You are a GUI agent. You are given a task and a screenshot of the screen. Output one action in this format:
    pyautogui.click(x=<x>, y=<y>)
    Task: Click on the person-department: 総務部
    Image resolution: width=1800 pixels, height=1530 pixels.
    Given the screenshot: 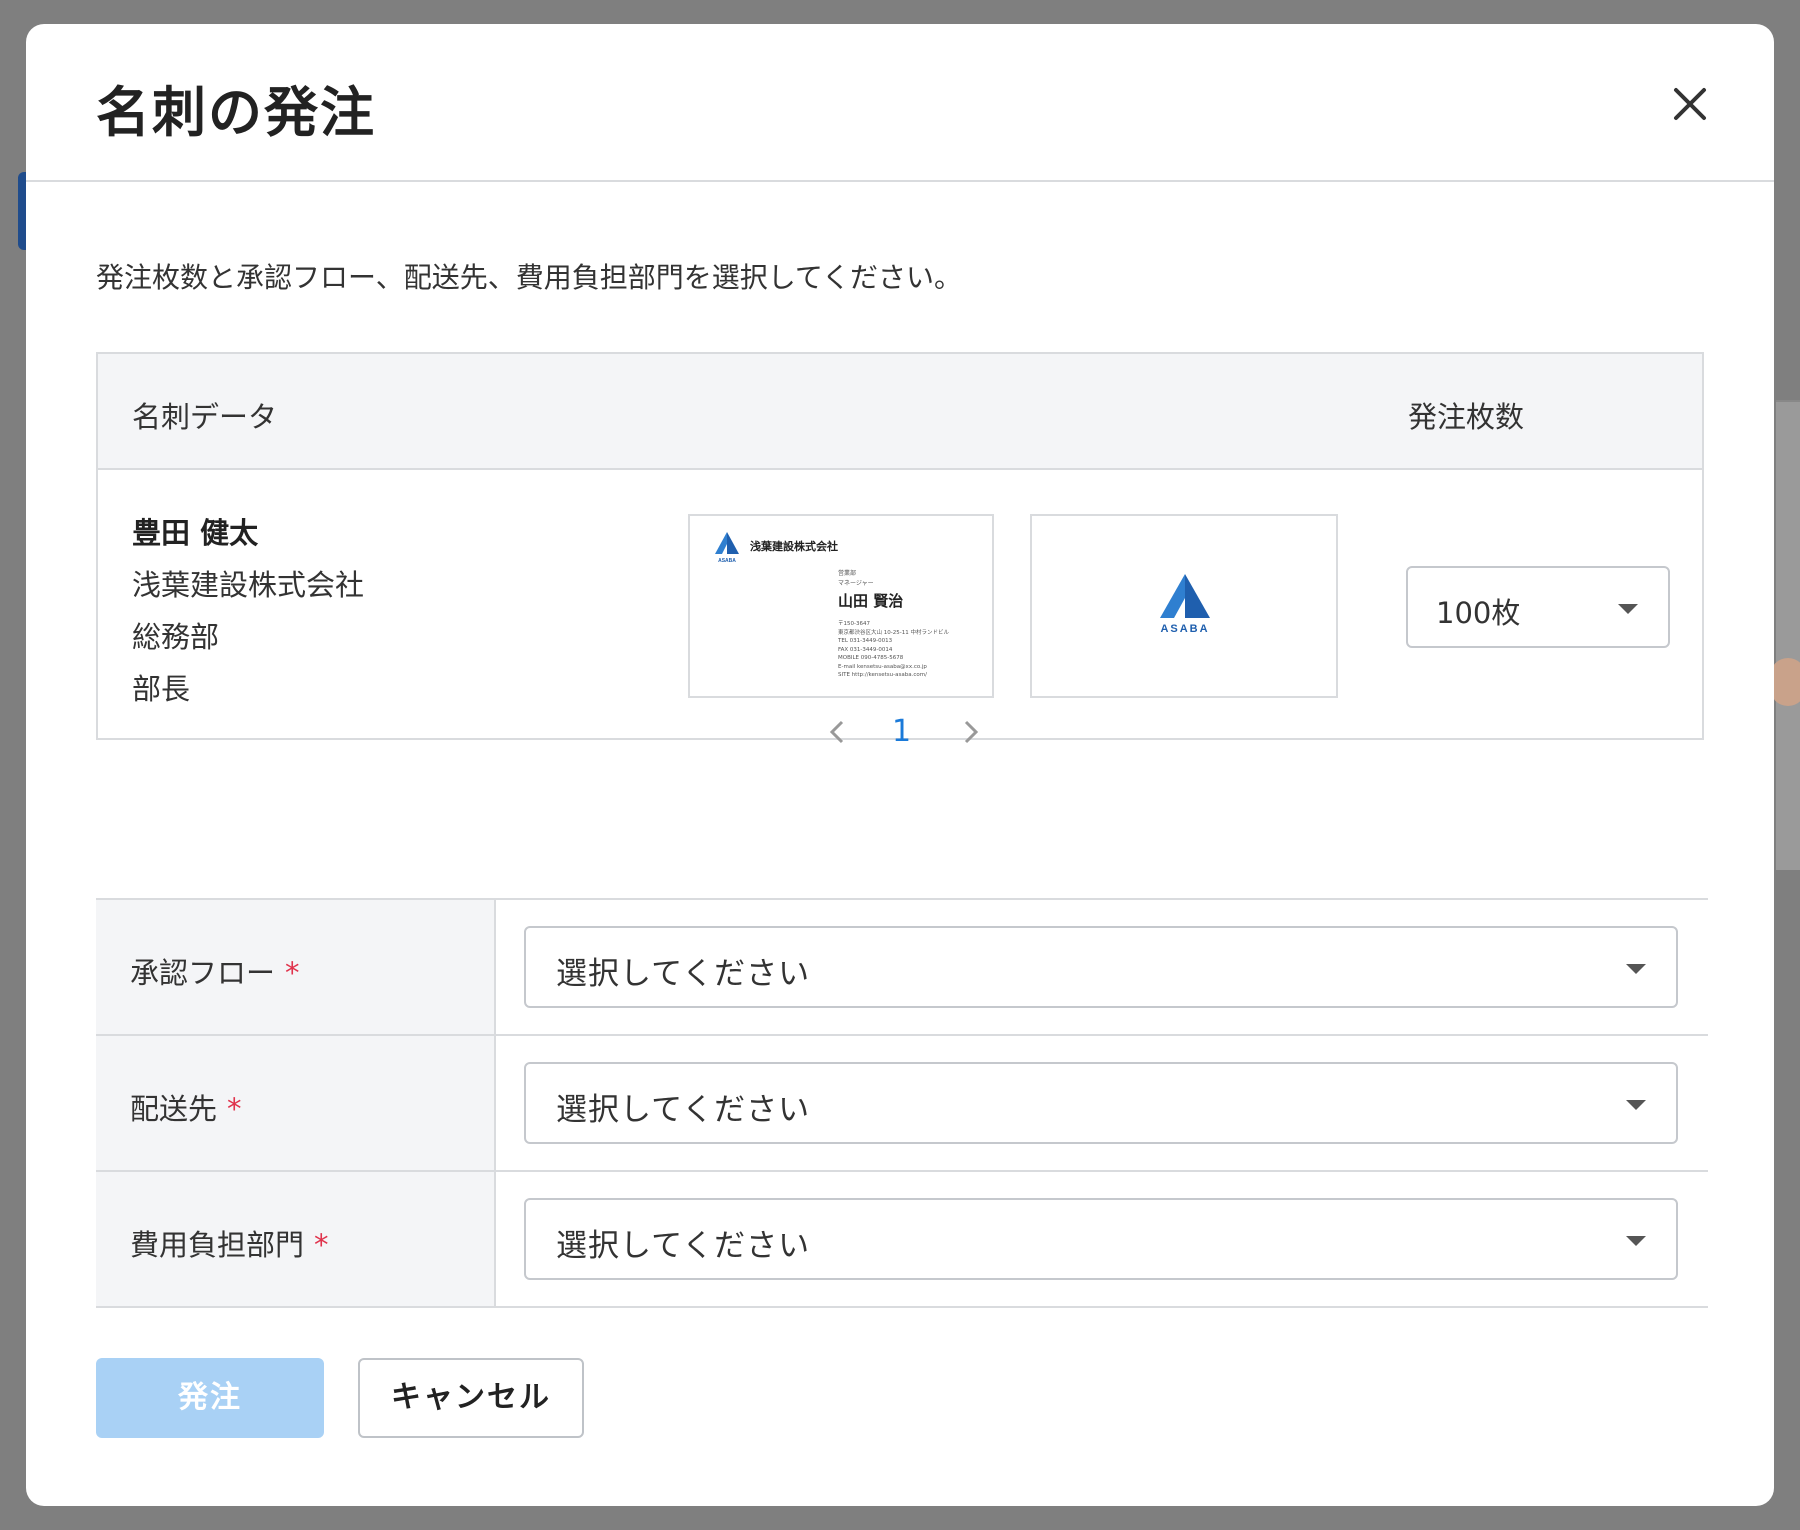 What is the action you would take?
    pyautogui.click(x=176, y=637)
    